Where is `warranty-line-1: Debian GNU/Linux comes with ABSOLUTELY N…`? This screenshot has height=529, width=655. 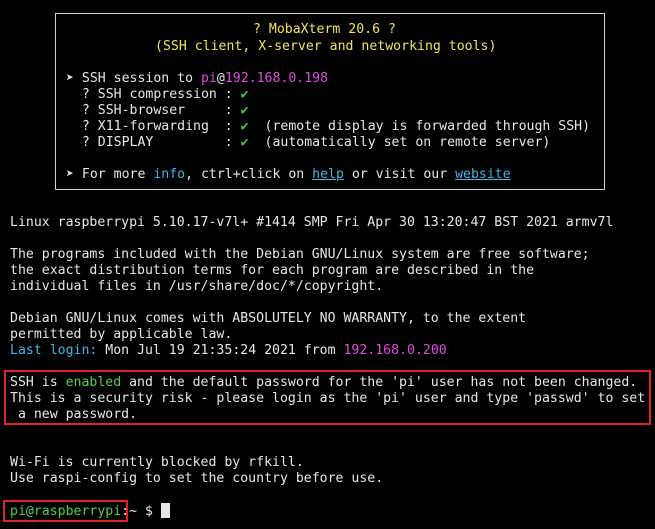
warranty-line-1: Debian GNU/Linux comes with ABSOLUTELY N… is located at coordinates (268, 318).